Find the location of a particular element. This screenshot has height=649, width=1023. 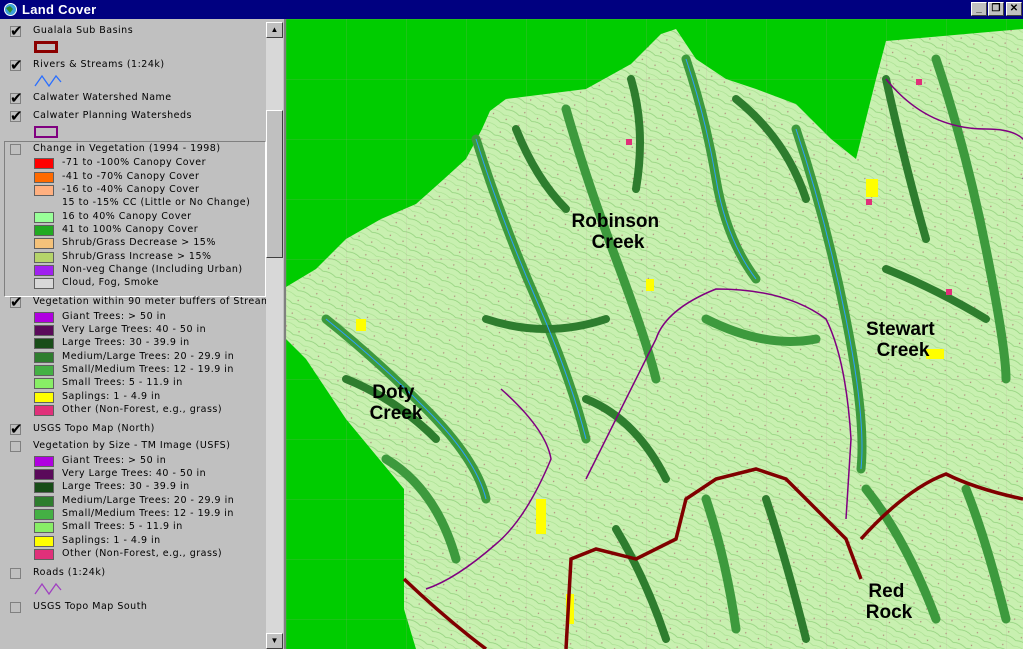

layer-checkbox-topo_north is located at coordinates (16, 429).